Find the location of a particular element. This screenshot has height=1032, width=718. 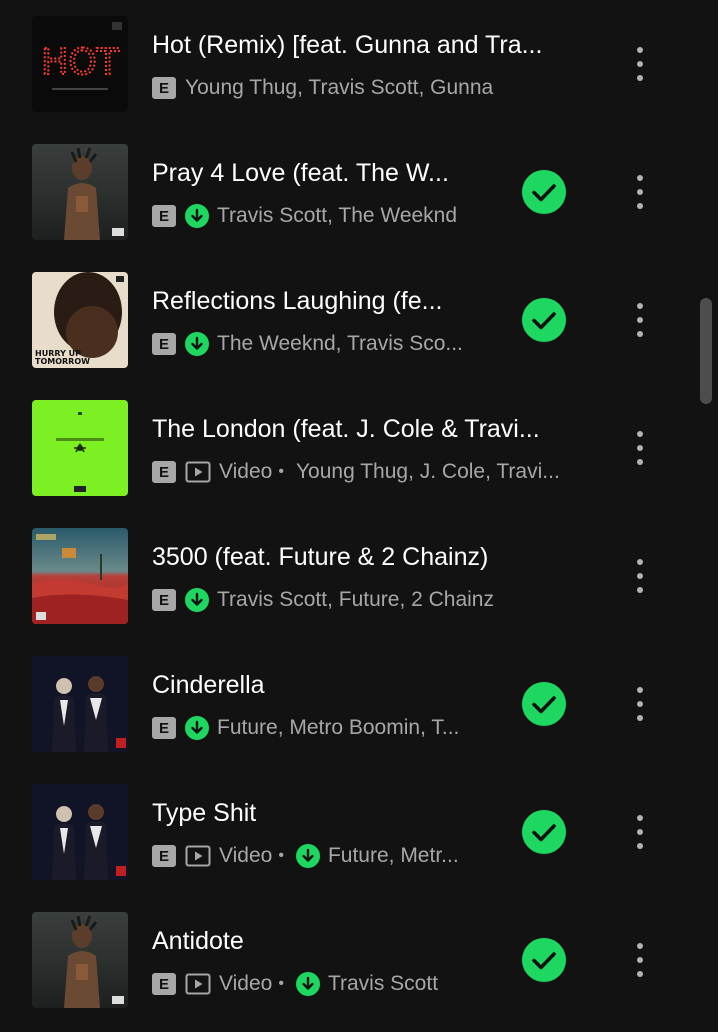

album-art: HOT is located at coordinates (80, 64).